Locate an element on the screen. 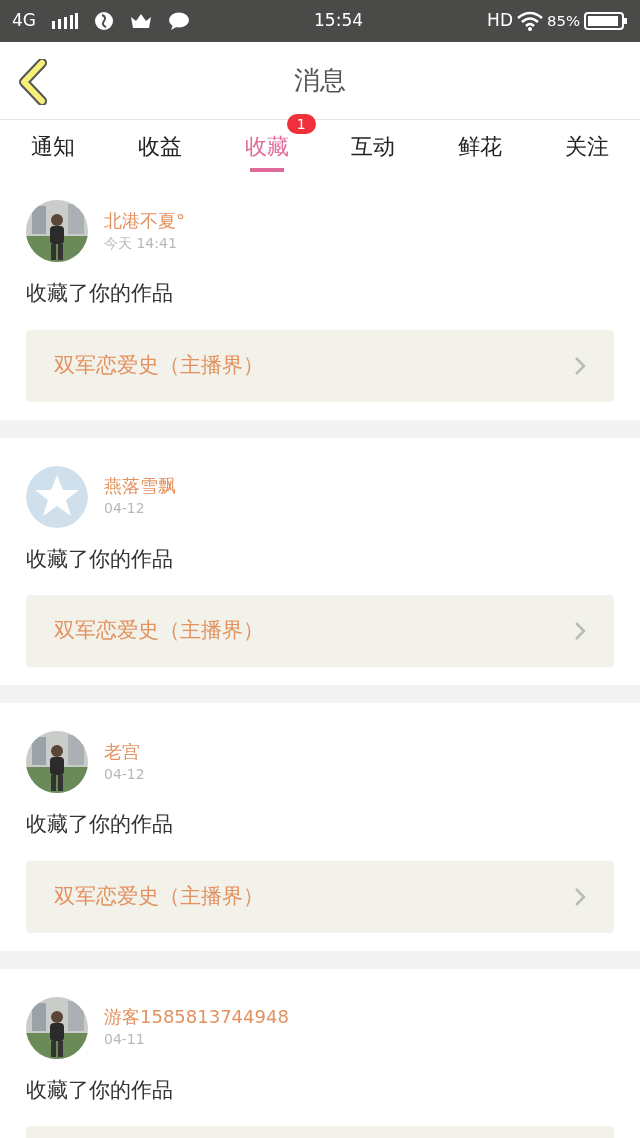 This screenshot has width=640, height=1138. tab: 收益 is located at coordinates (160, 146).